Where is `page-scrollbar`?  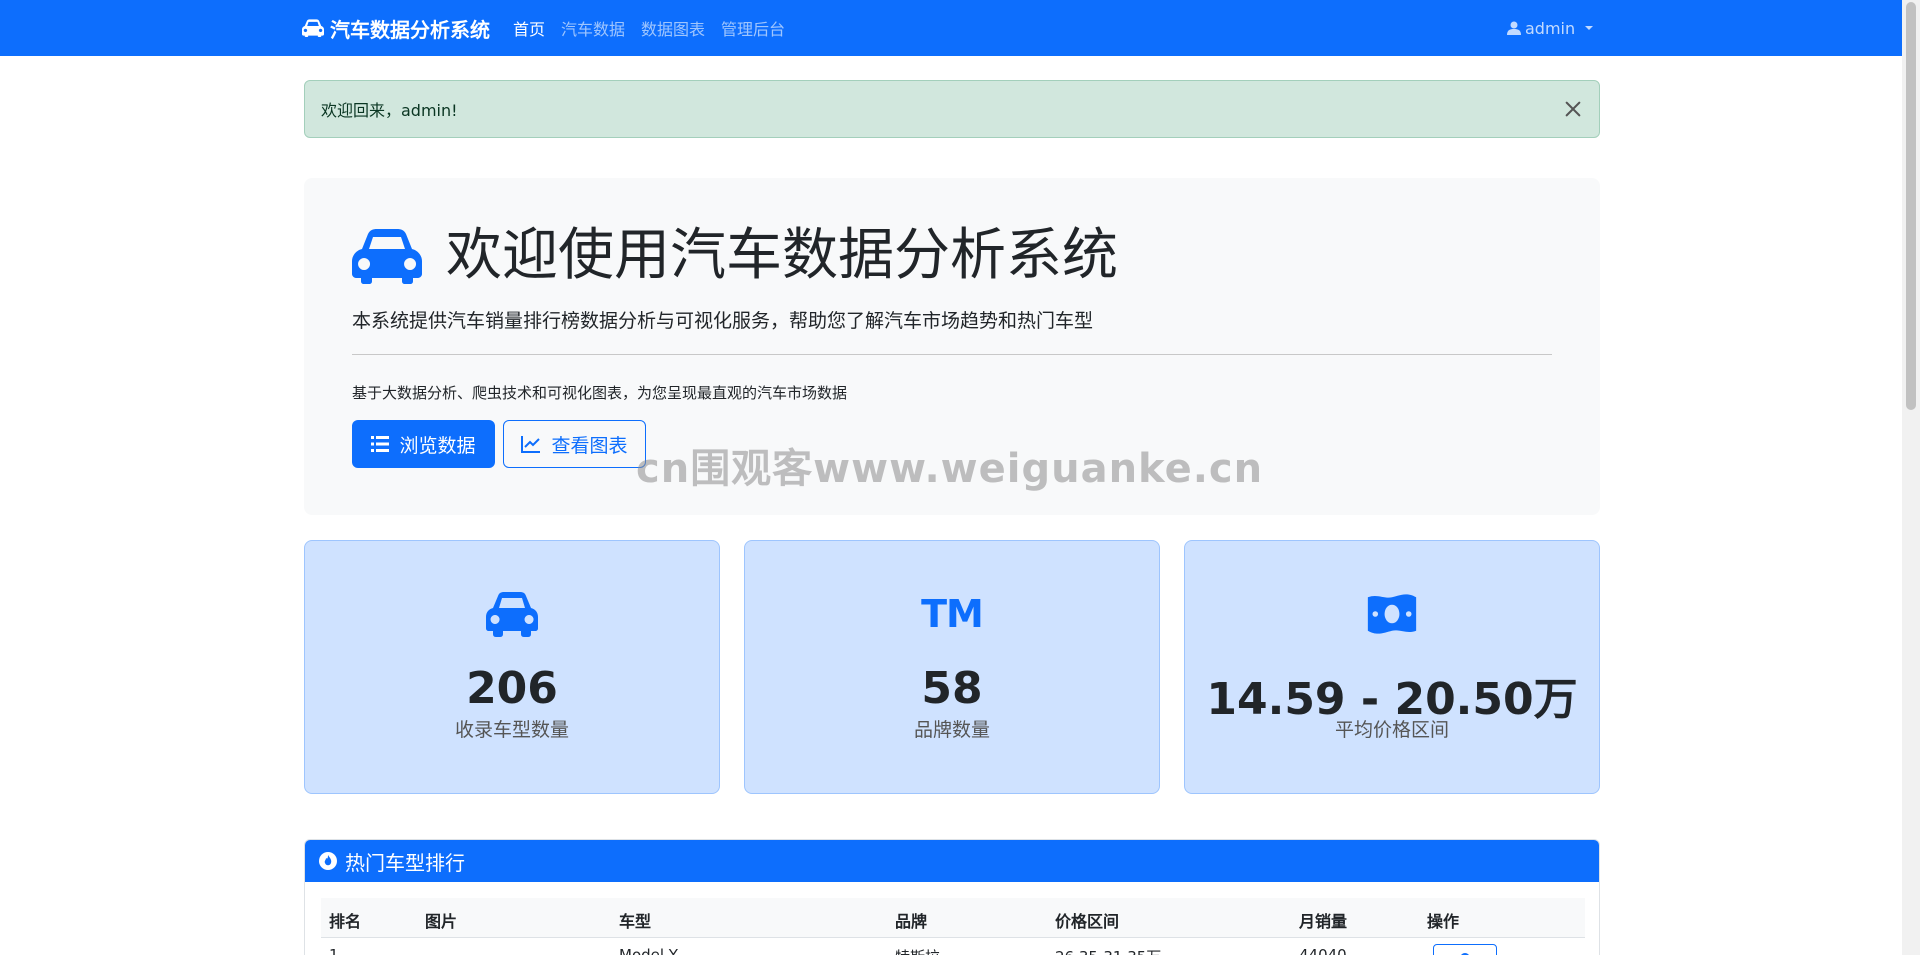 page-scrollbar is located at coordinates (1911, 477).